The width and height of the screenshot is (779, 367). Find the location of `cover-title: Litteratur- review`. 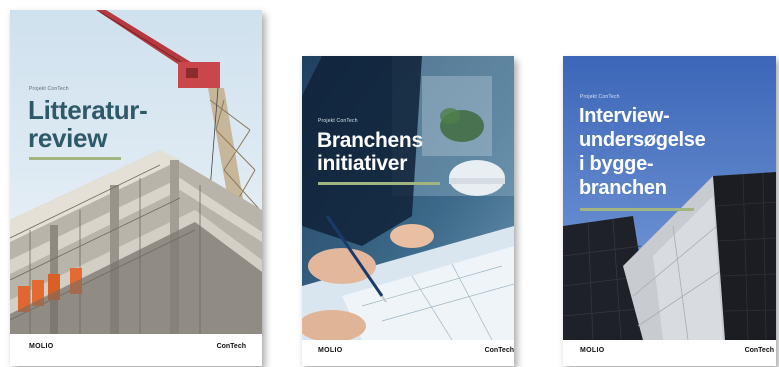

cover-title: Litteratur- review is located at coordinates (88, 124).